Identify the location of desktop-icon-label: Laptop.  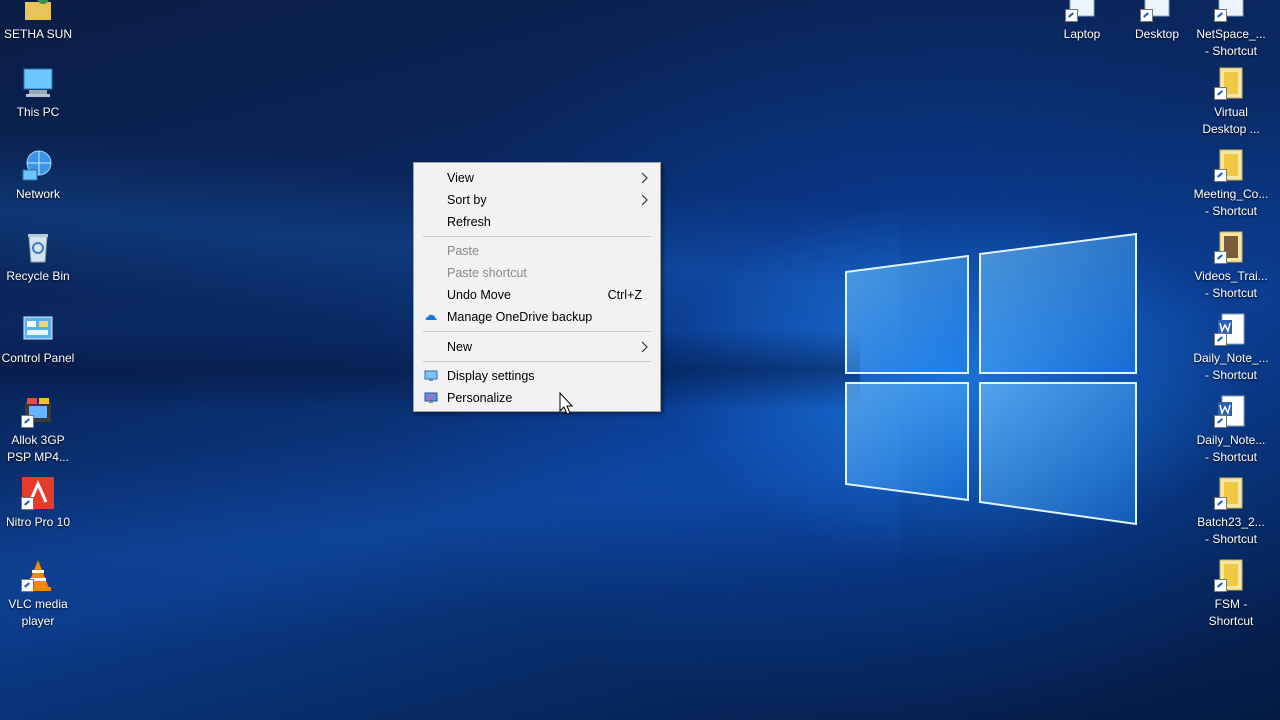
(1082, 34).